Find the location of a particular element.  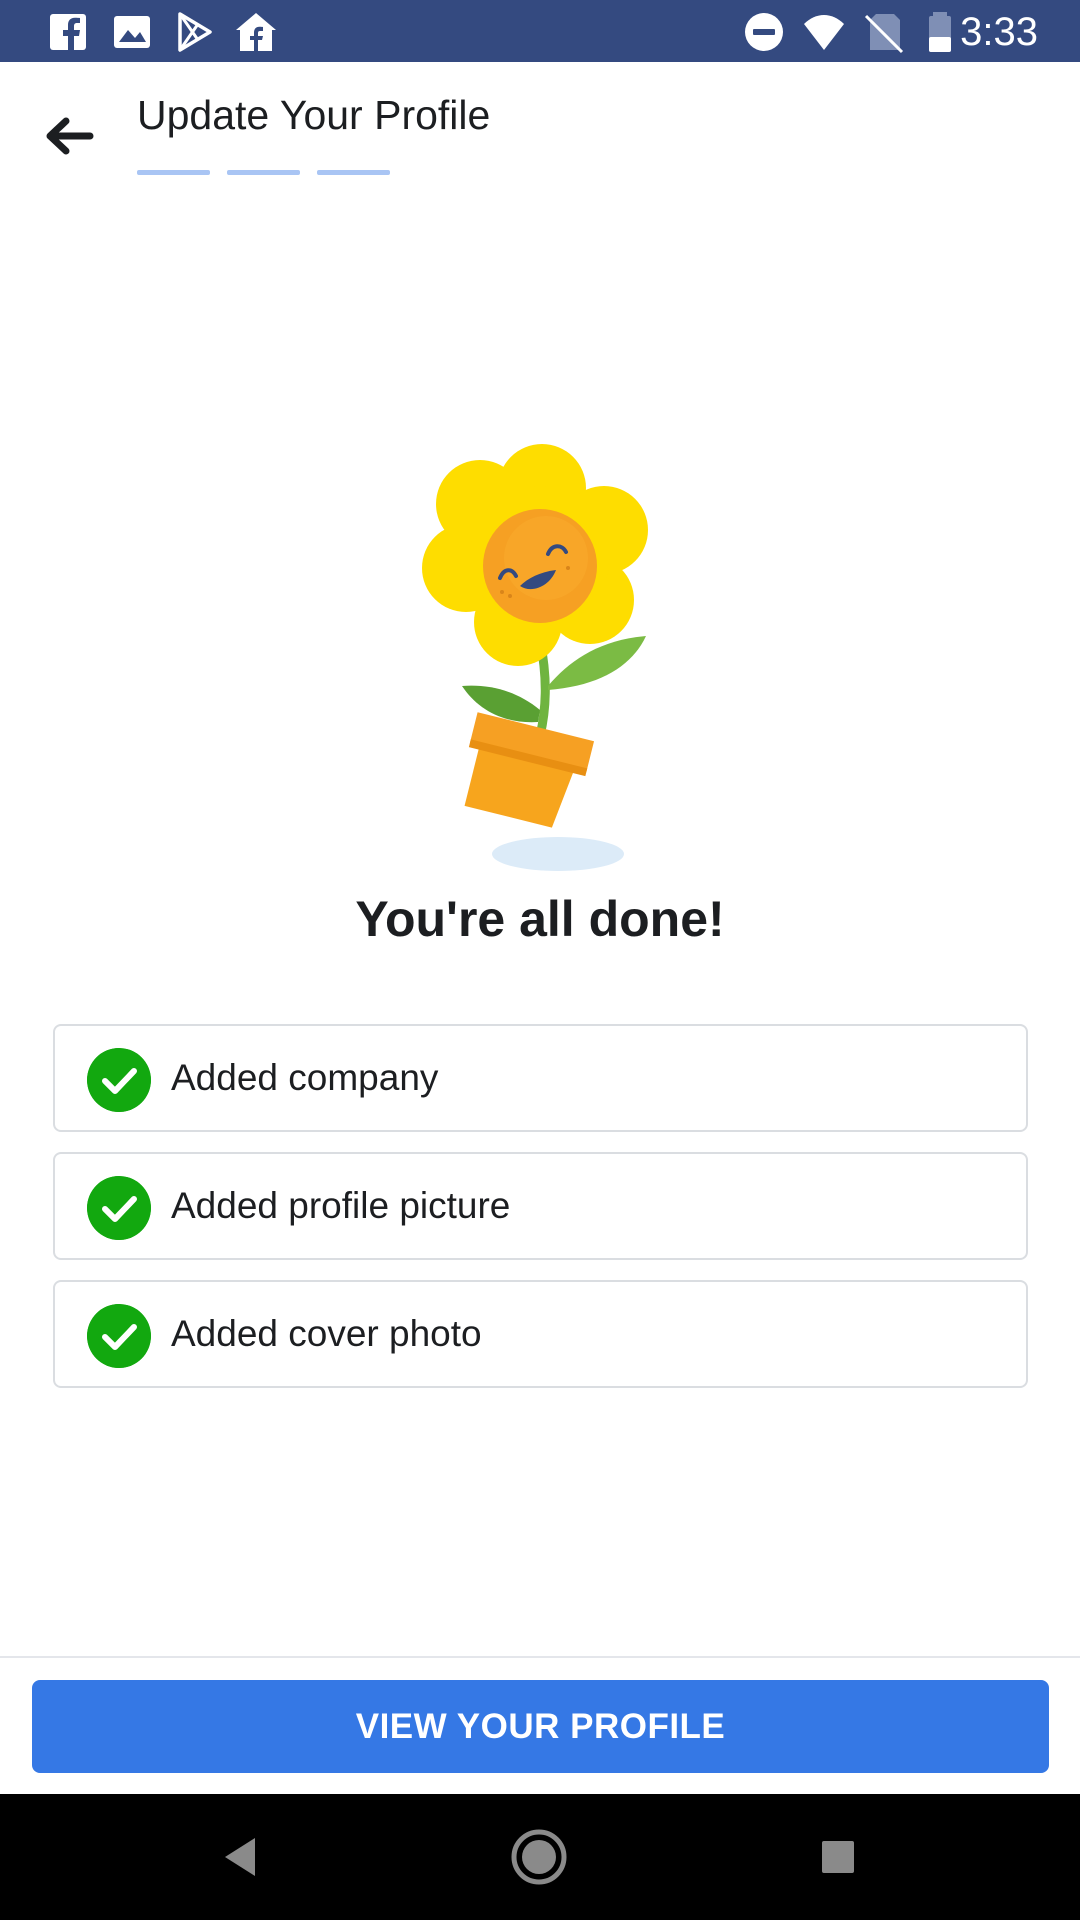

gallery-icon is located at coordinates (132, 32).